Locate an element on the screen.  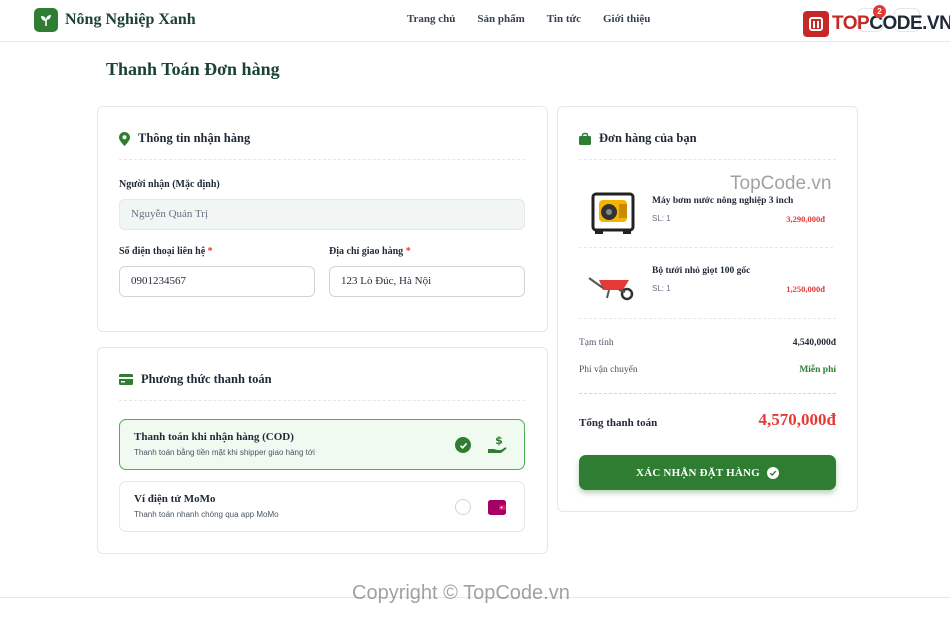
shipping-card-title: Thông tin nhận hàng is located at coordinates (194, 138).